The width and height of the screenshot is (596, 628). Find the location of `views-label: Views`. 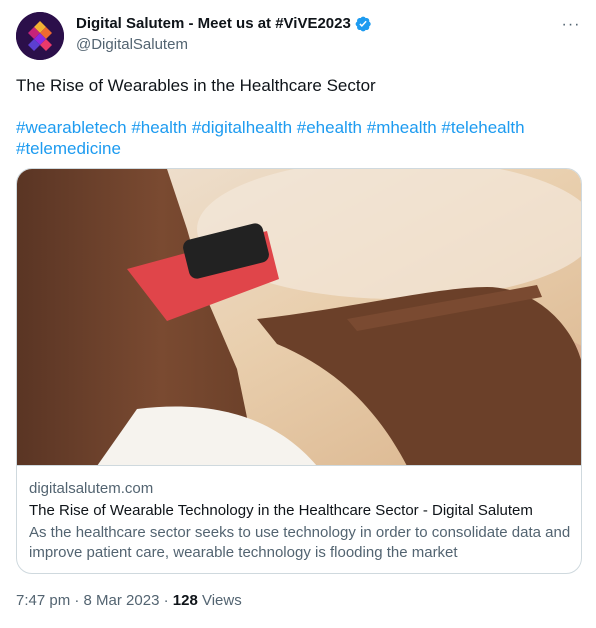

views-label: Views is located at coordinates (221, 600).